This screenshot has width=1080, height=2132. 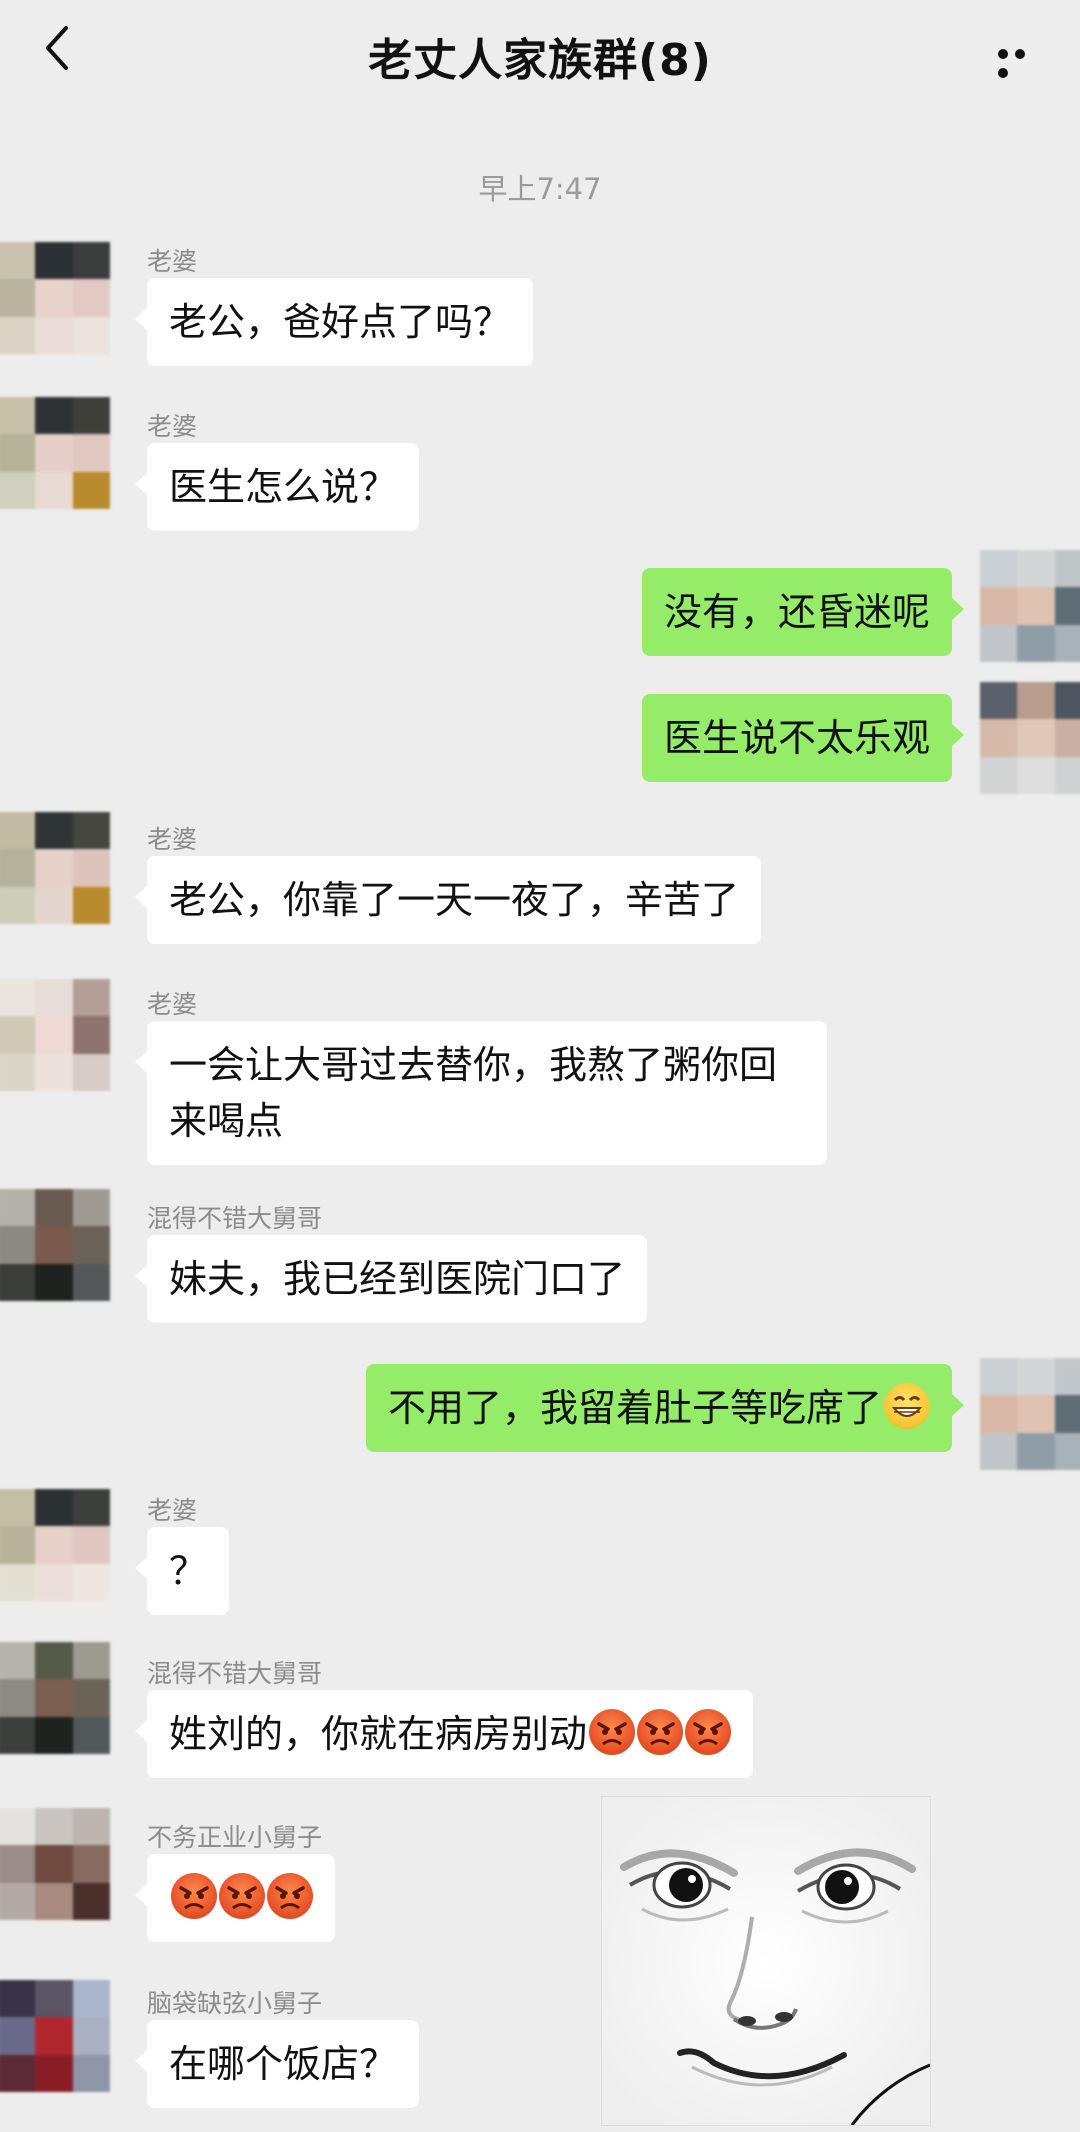 I want to click on message-bubble, so click(x=235, y=1898).